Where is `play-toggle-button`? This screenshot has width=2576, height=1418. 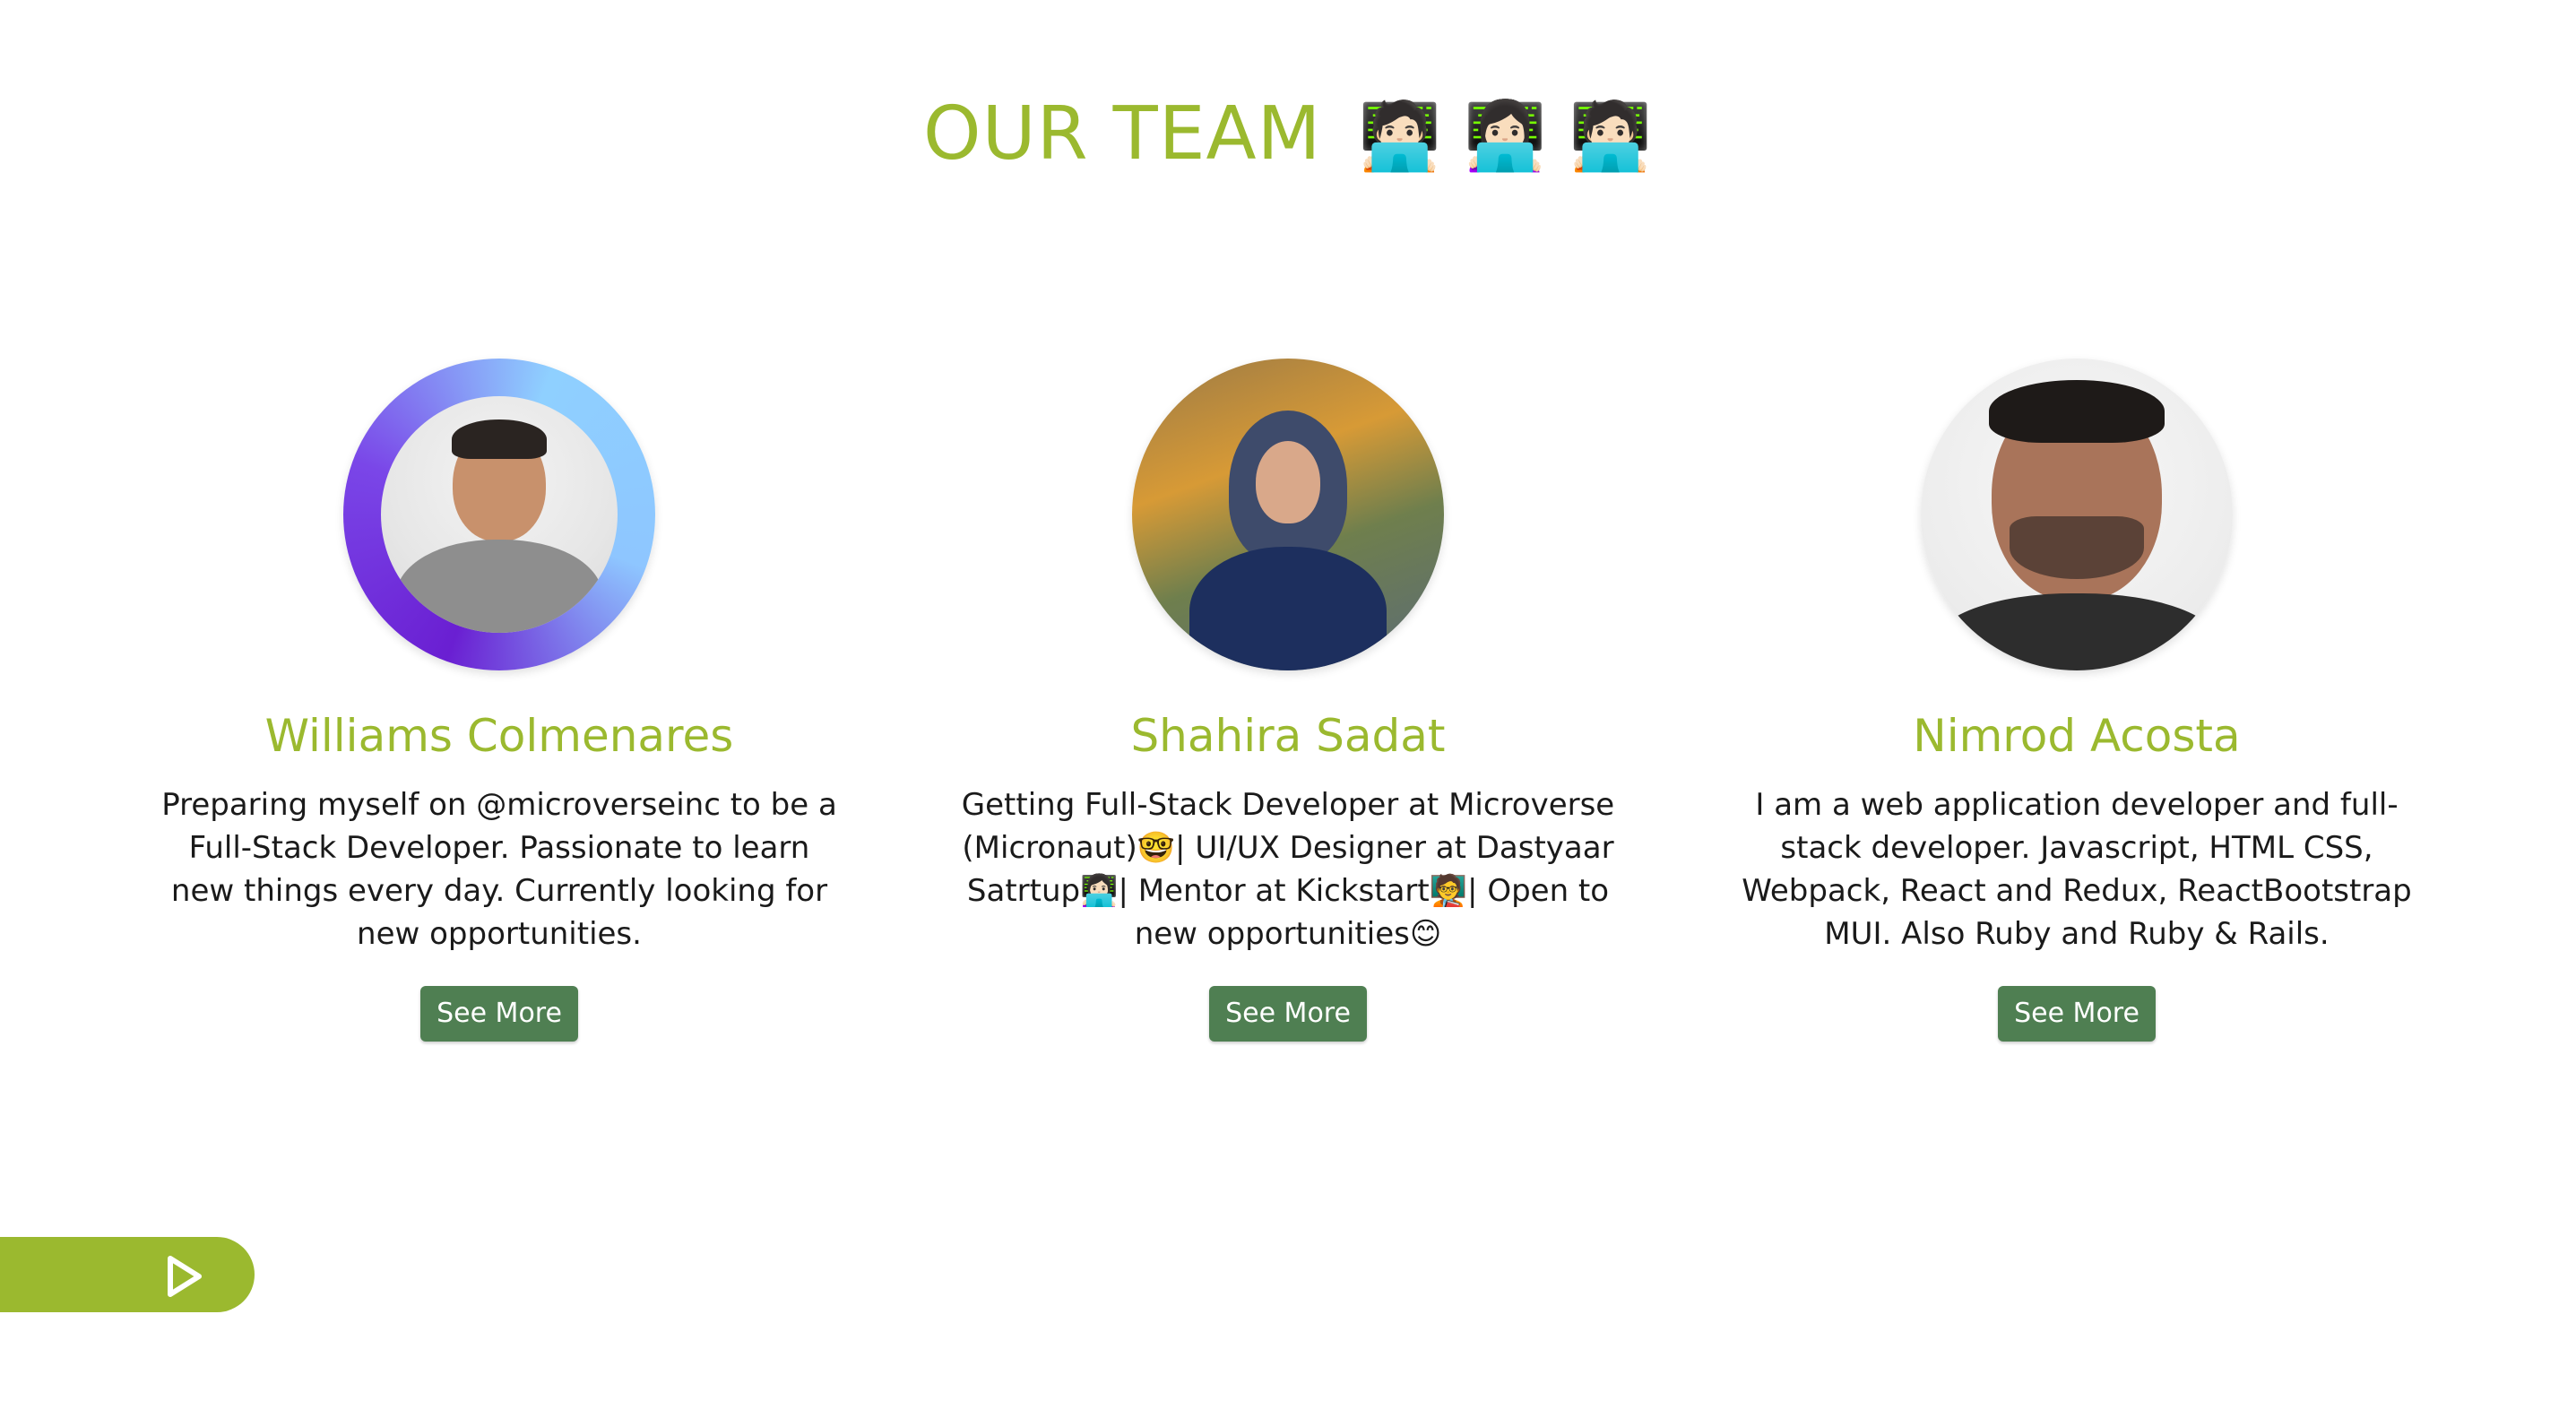
play-toggle-button is located at coordinates (127, 1275).